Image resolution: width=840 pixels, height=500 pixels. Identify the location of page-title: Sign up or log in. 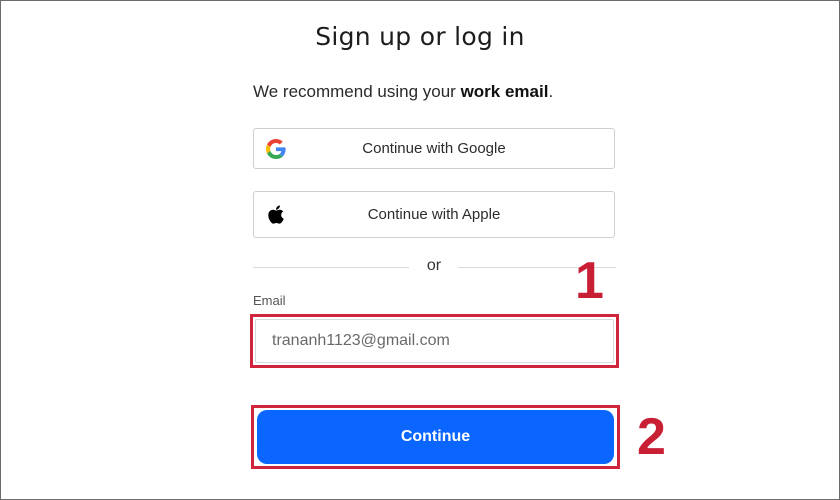
(420, 36).